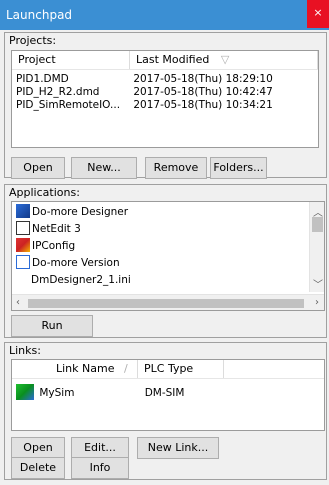 This screenshot has height=485, width=329. I want to click on column-header-plc-type: PLC Type, so click(181, 369).